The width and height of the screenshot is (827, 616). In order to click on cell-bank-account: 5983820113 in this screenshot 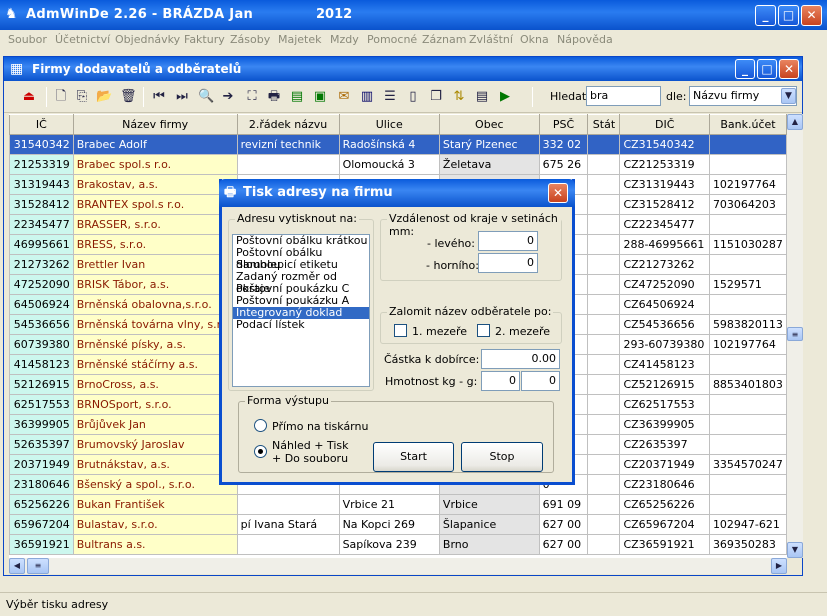, I will do `click(747, 324)`.